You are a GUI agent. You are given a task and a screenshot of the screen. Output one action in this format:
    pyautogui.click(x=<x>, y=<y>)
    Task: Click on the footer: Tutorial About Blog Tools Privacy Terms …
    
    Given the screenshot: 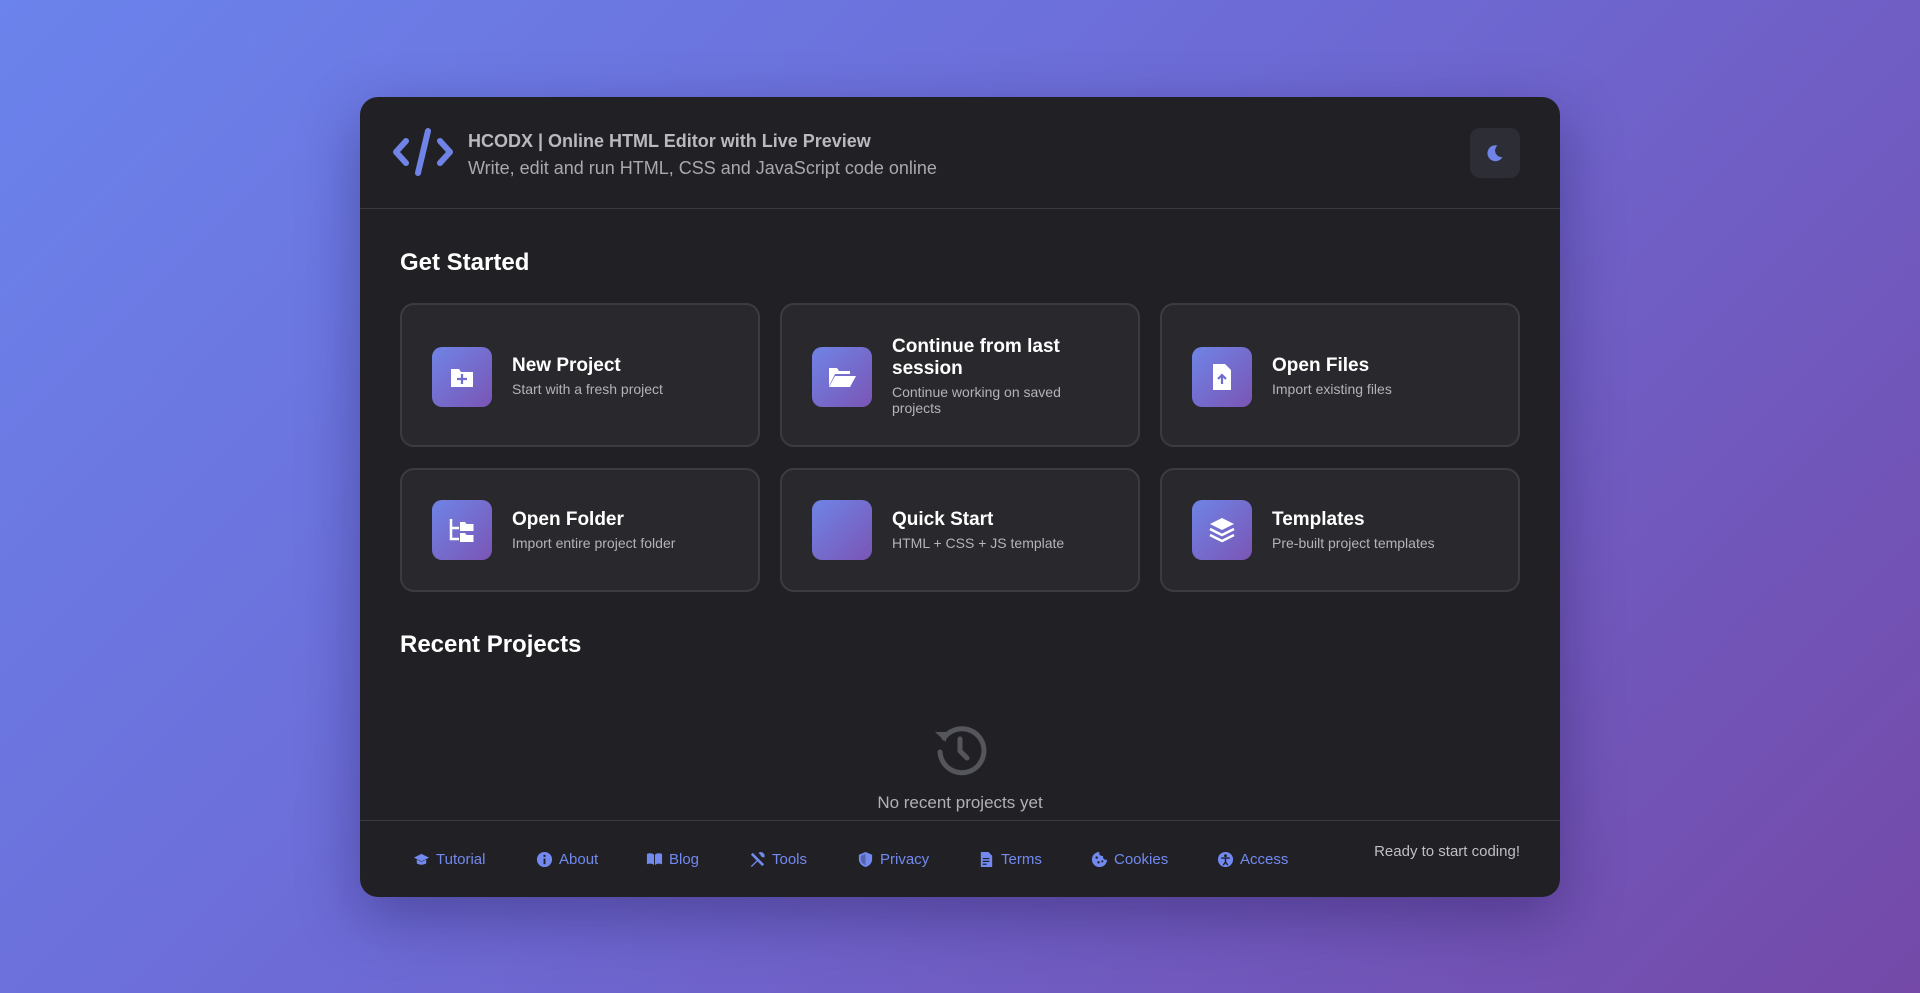 What is the action you would take?
    pyautogui.click(x=960, y=858)
    